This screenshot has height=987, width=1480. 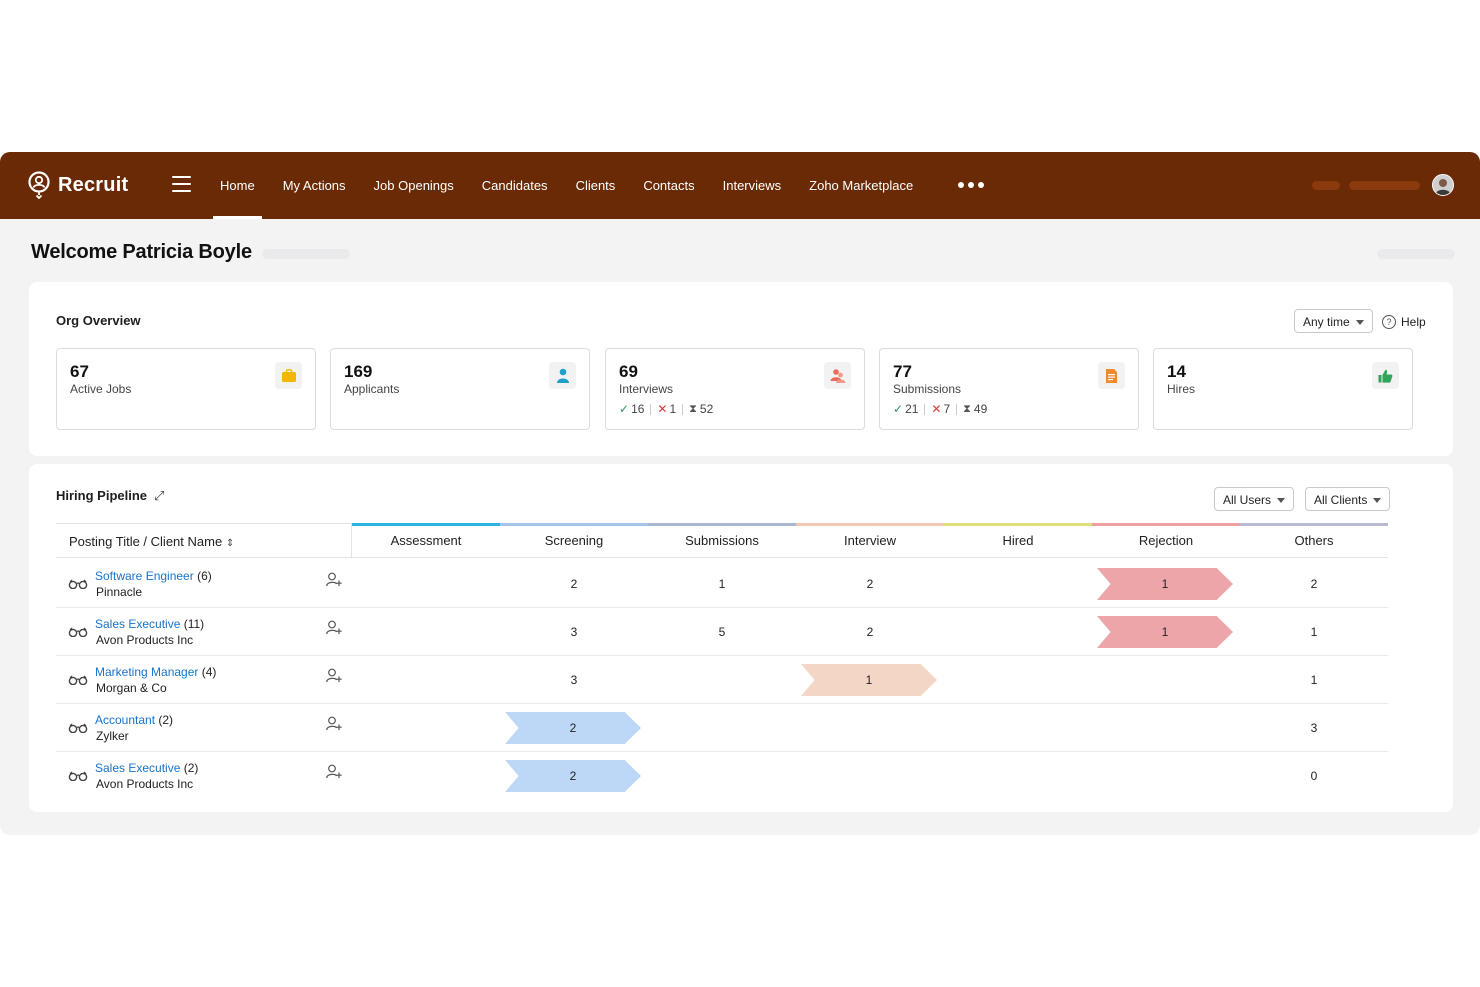 I want to click on interview-breakdown: ✓ 16 ✕ 1 ⧗ 52, so click(x=666, y=409).